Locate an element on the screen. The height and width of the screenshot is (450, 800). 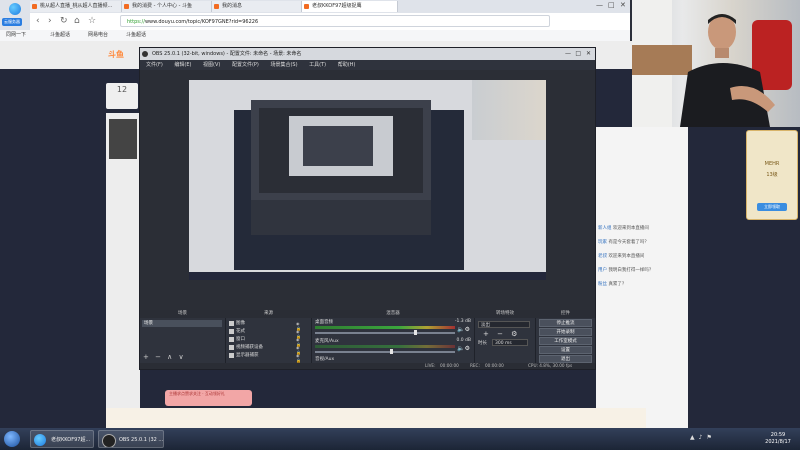
chat-message: 老叔 欢迎来到本直播间 is located at coordinates (621, 256).